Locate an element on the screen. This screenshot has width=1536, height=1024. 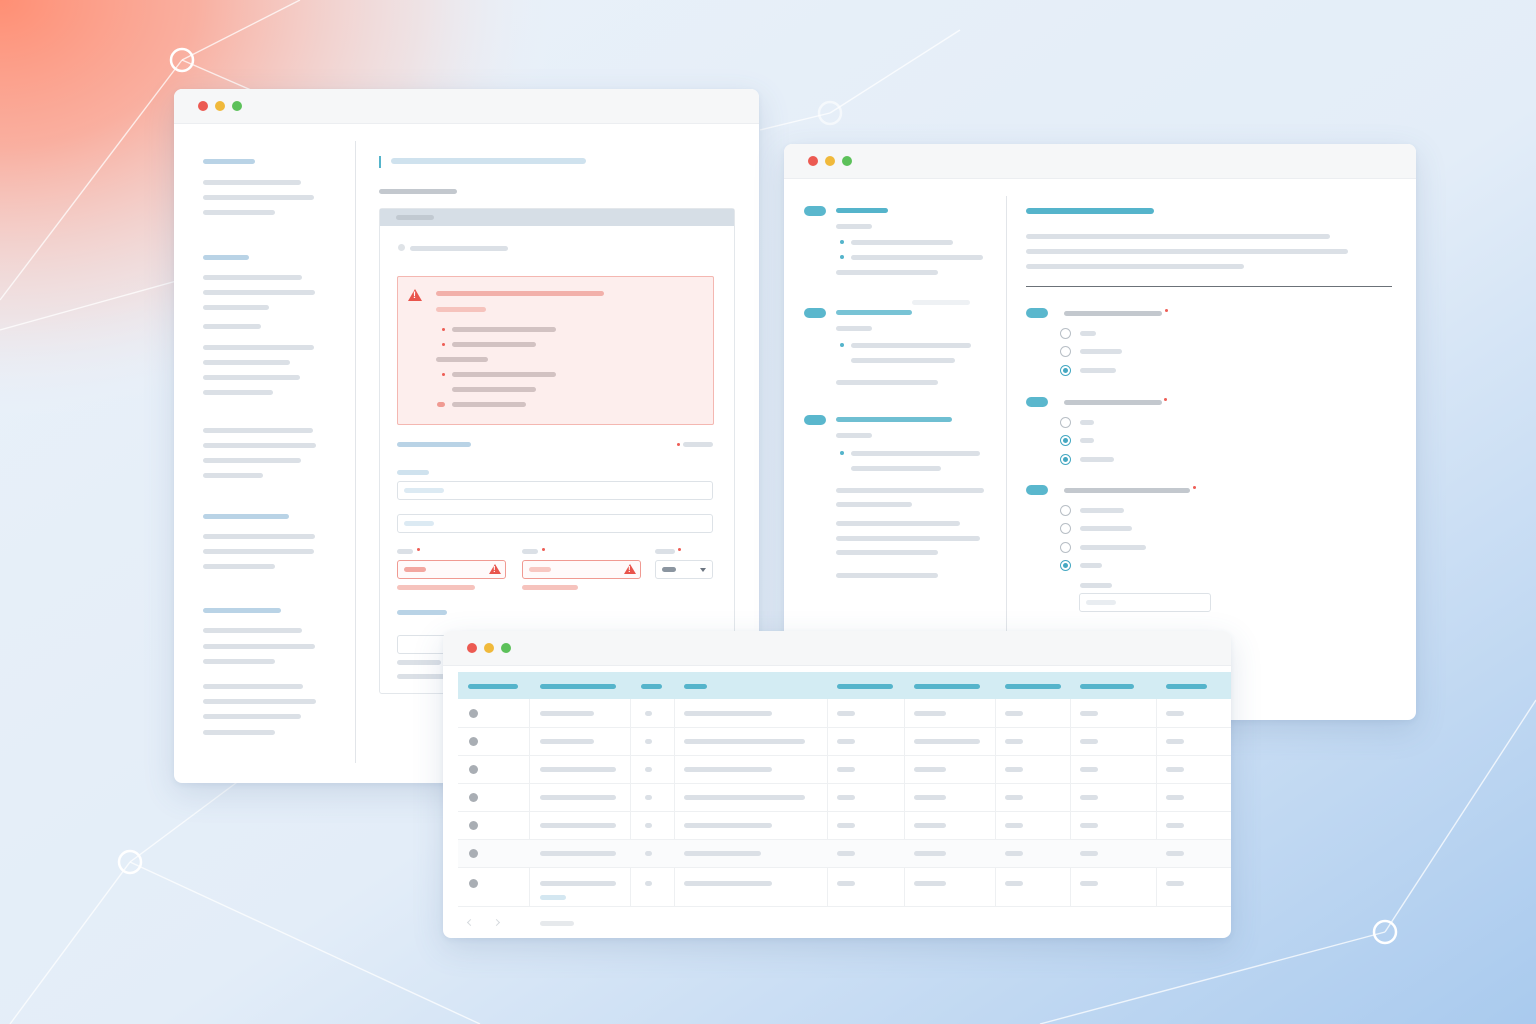
alert-subtitle is located at coordinates (461, 309).